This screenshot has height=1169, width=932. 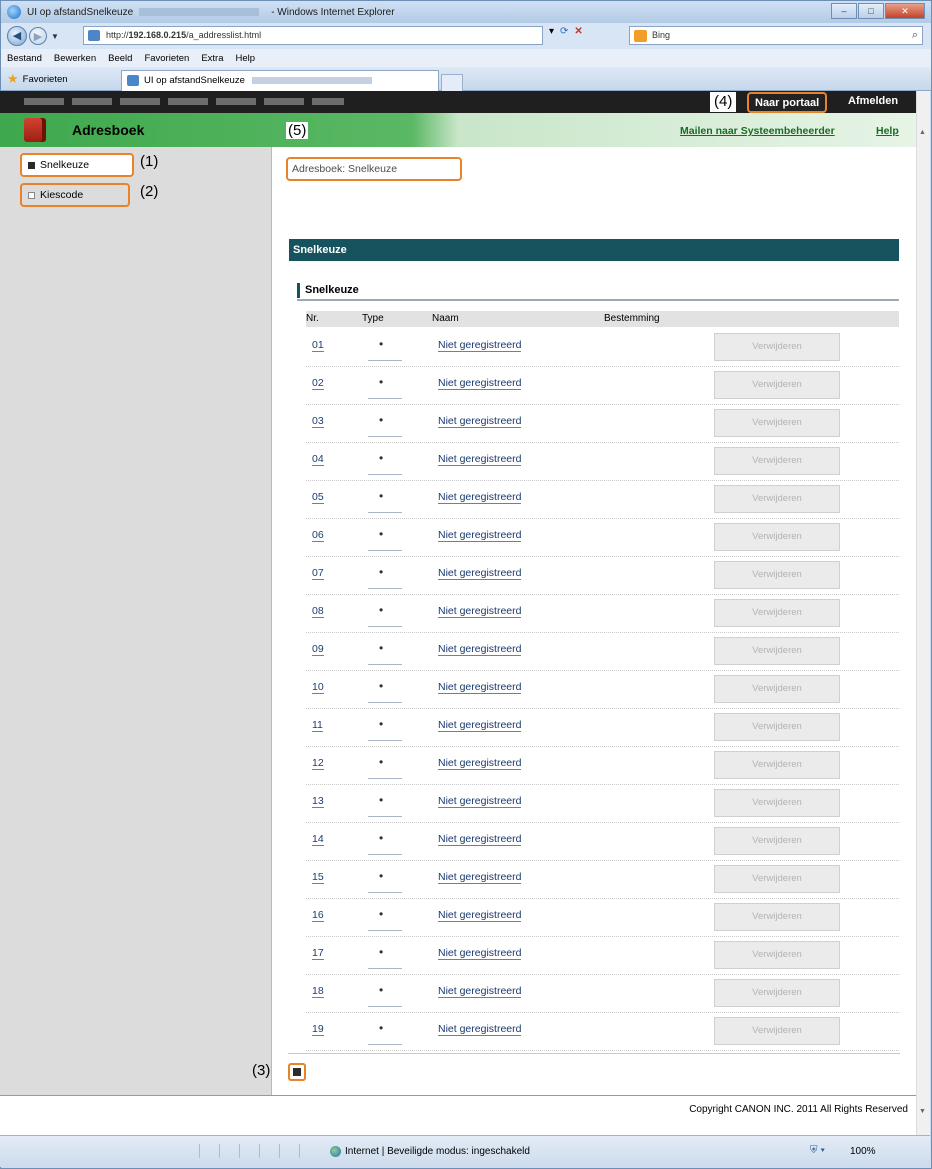 I want to click on row-number-link: 15, so click(x=318, y=877).